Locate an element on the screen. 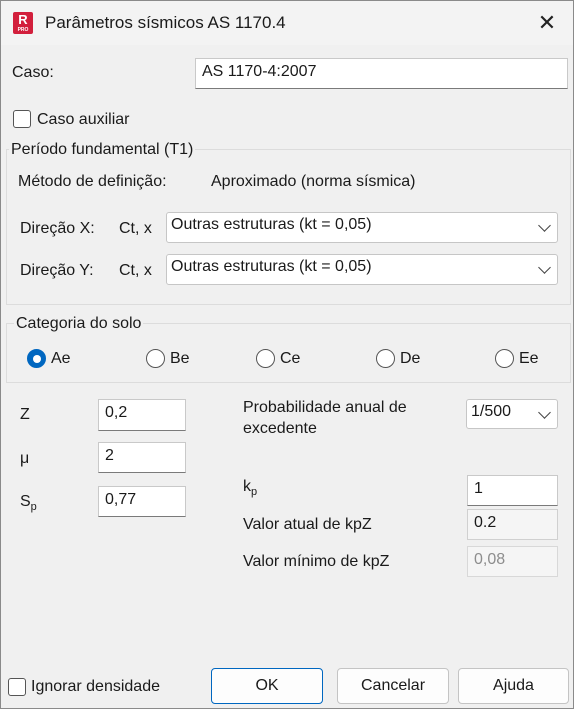 The height and width of the screenshot is (709, 574). ok-button: OK is located at coordinates (267, 686).